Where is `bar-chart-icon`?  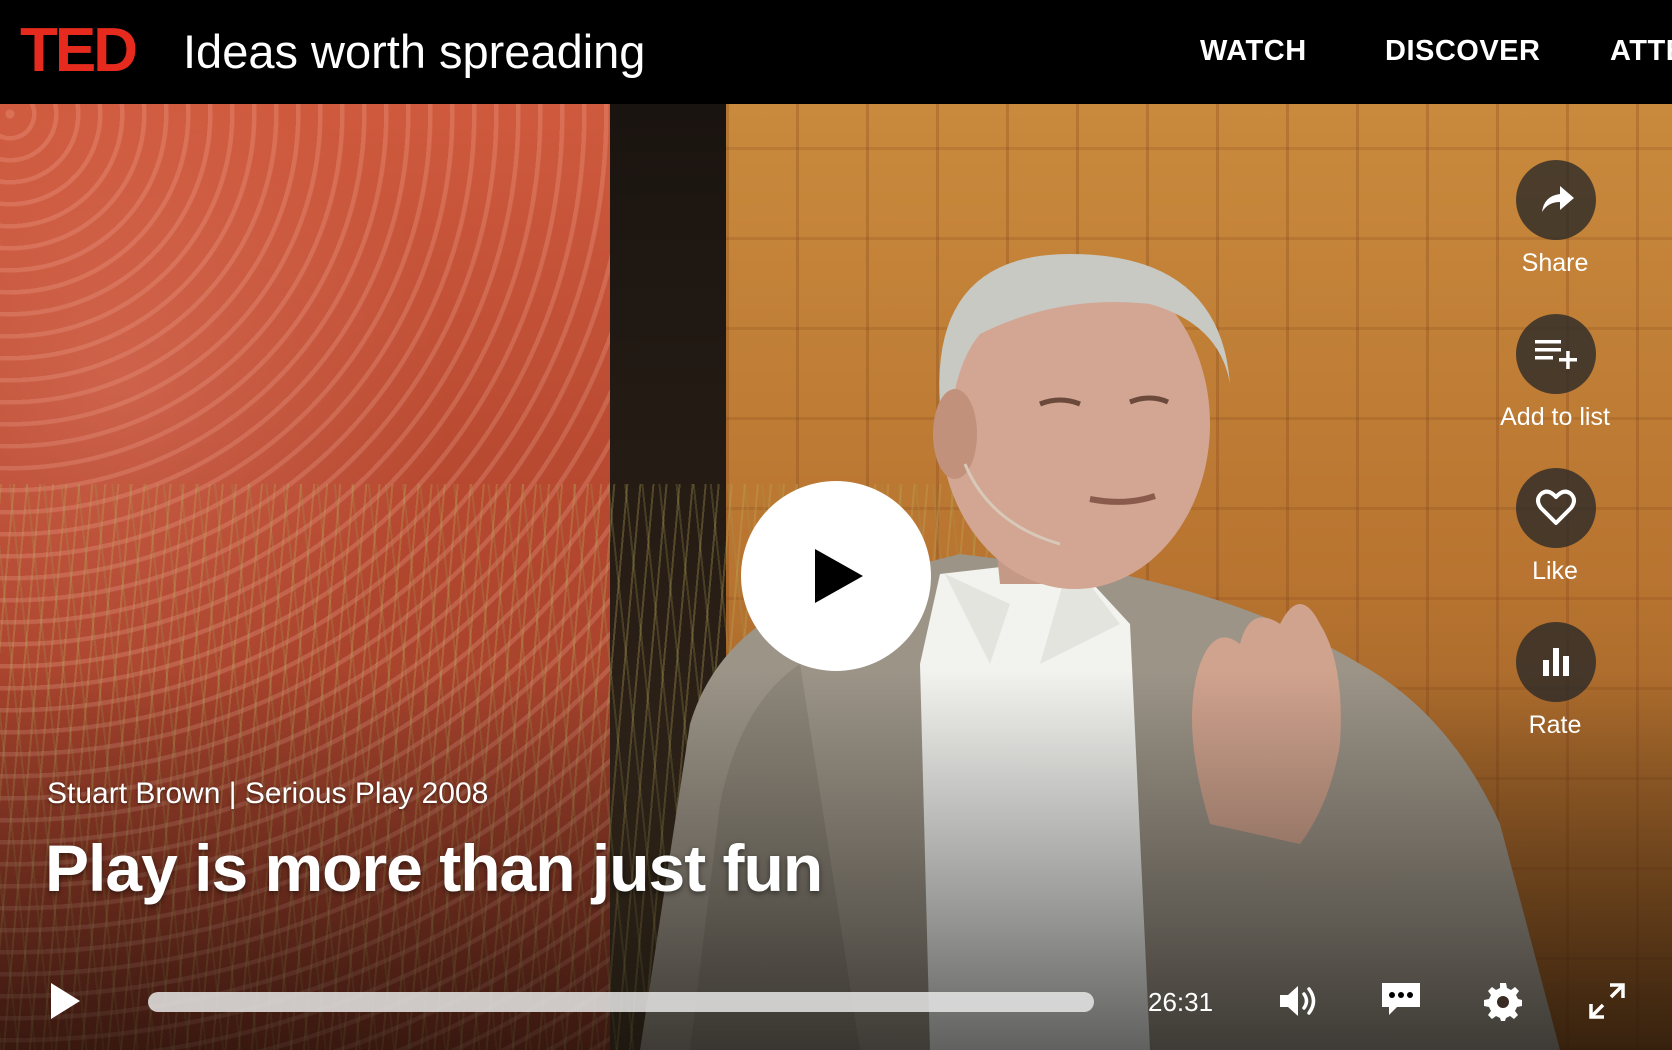
bar-chart-icon is located at coordinates (1556, 662).